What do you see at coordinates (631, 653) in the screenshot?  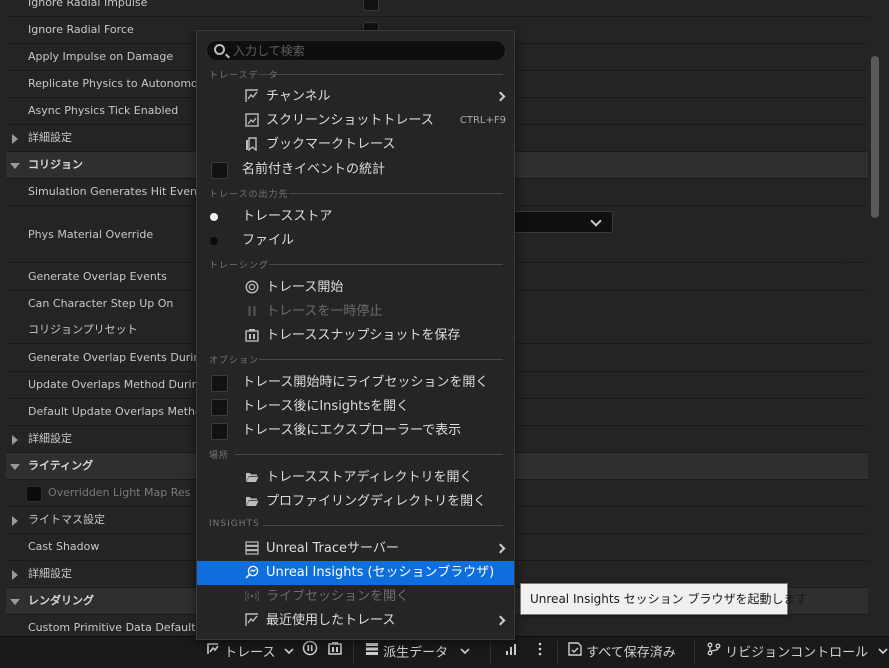 I see `save-all-label: すべて保存済み` at bounding box center [631, 653].